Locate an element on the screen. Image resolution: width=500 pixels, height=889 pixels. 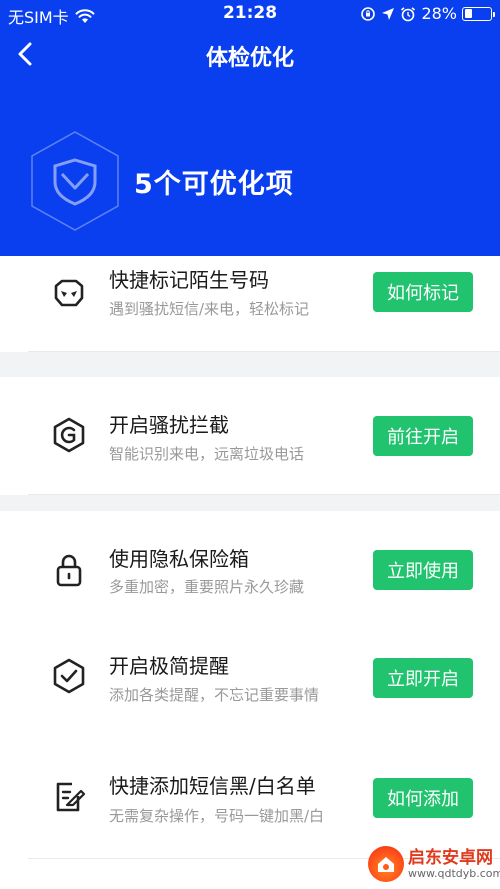
status-bar: 无SIM卡 21:28 28% is located at coordinates (250, 14).